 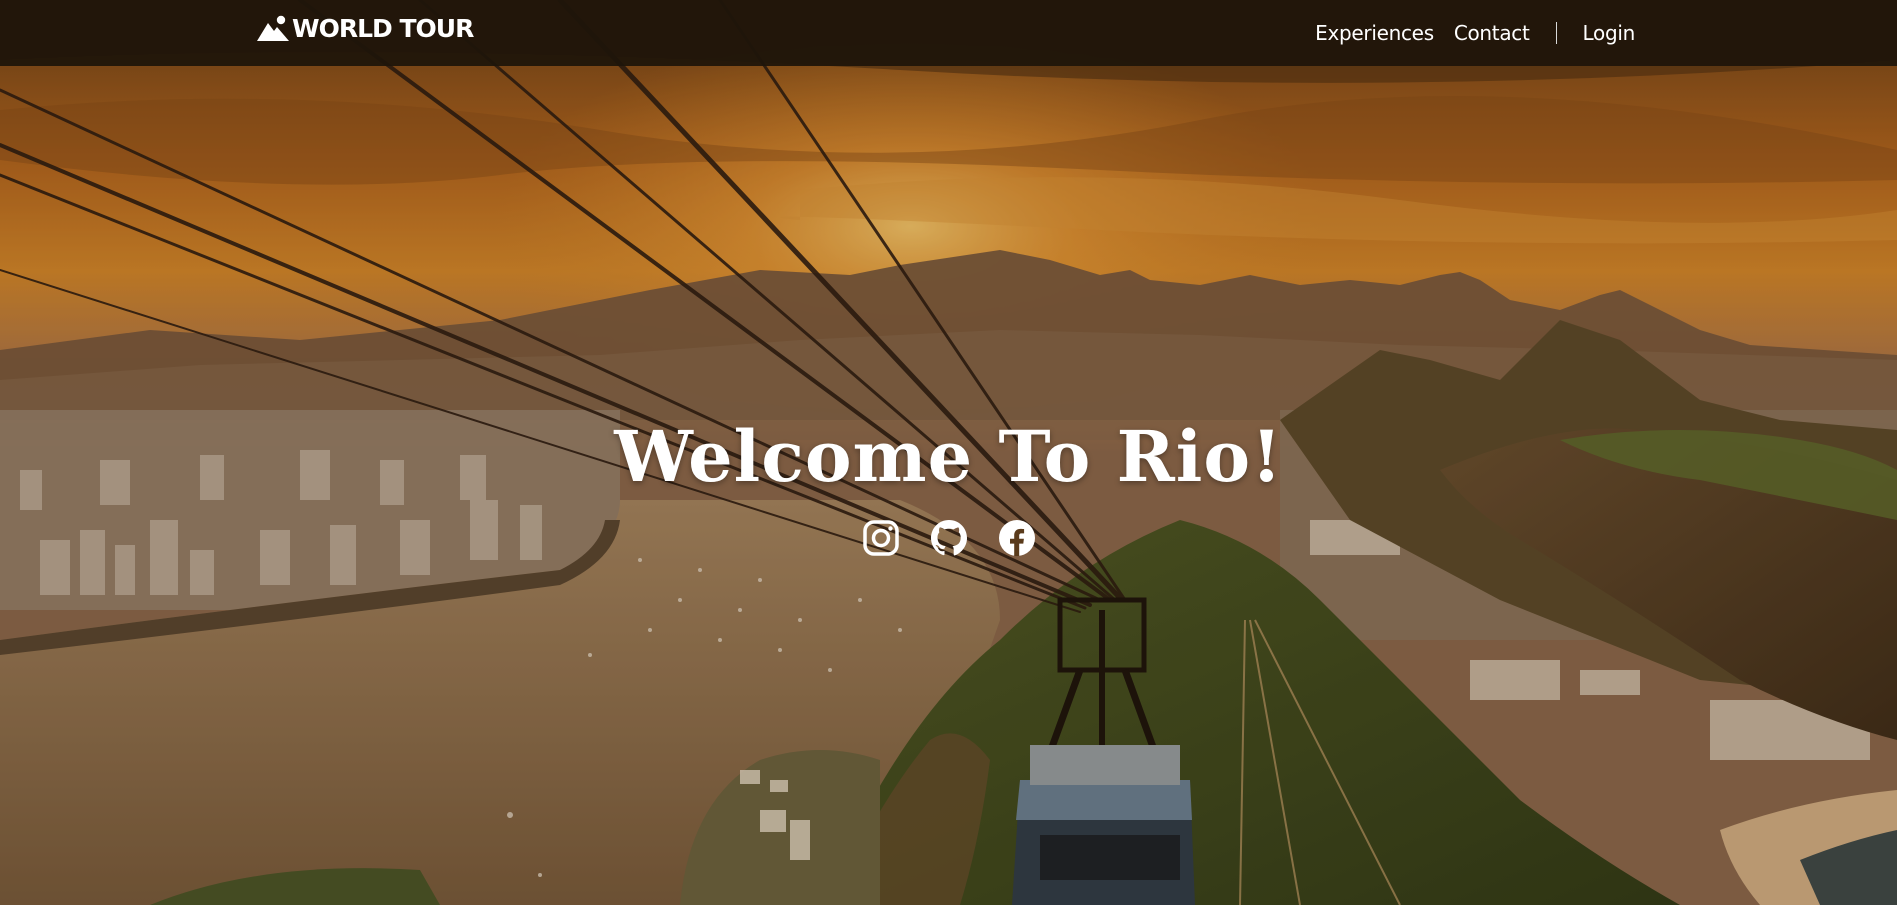 I want to click on navbar: WORLD TOUR Experiences Contact Login, so click(x=948, y=33).